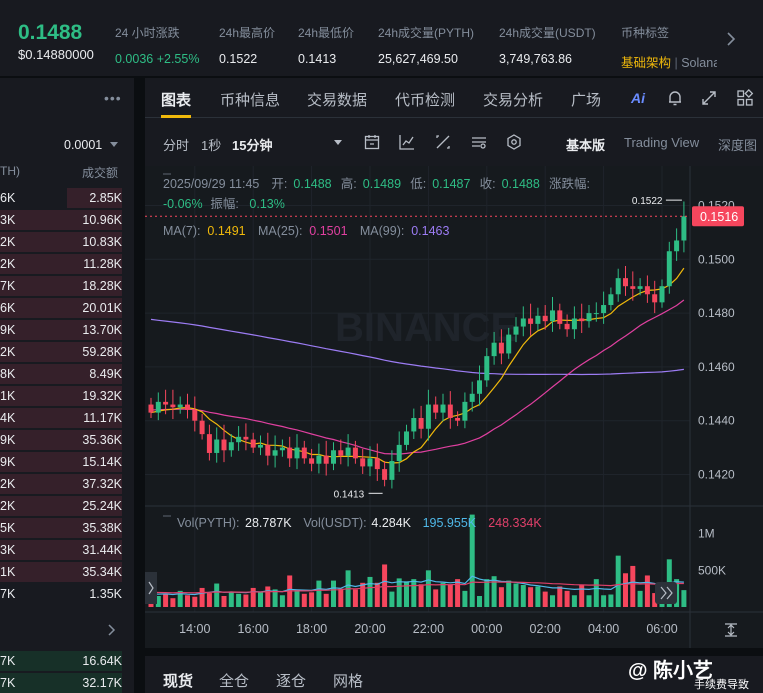 The width and height of the screenshot is (763, 693). Describe the element at coordinates (67, 220) in the screenshot. I see `book-row: 3K 10.96K` at that location.